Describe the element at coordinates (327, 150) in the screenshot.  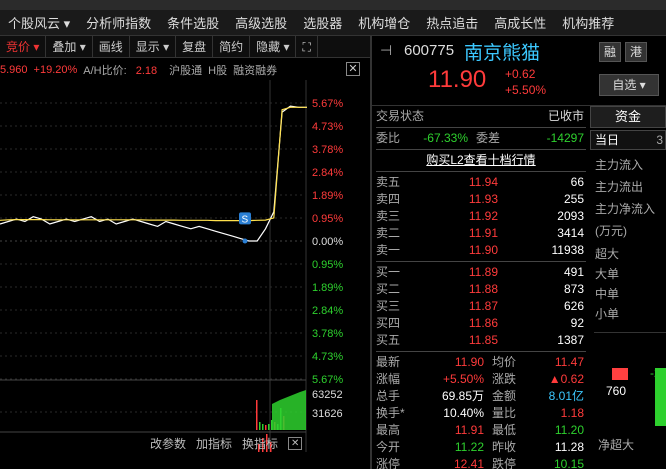
I see `y-tick-label: 3.78%` at that location.